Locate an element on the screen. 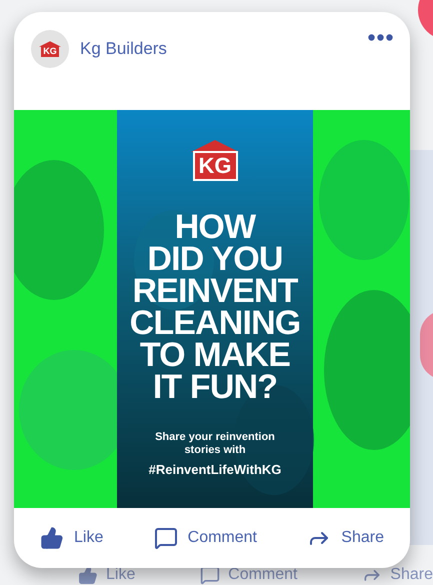 This screenshot has width=433, height=585. action-label: Like is located at coordinates (121, 575).